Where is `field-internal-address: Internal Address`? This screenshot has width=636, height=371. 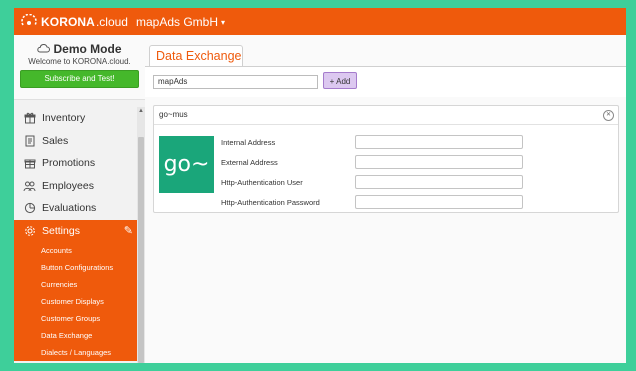 field-internal-address: Internal Address is located at coordinates (372, 142).